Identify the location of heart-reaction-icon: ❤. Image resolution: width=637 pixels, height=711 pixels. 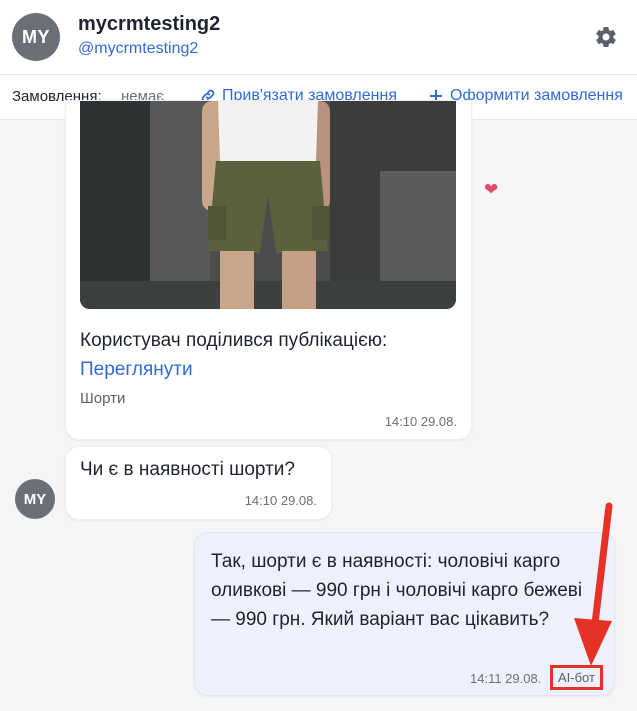
(491, 189).